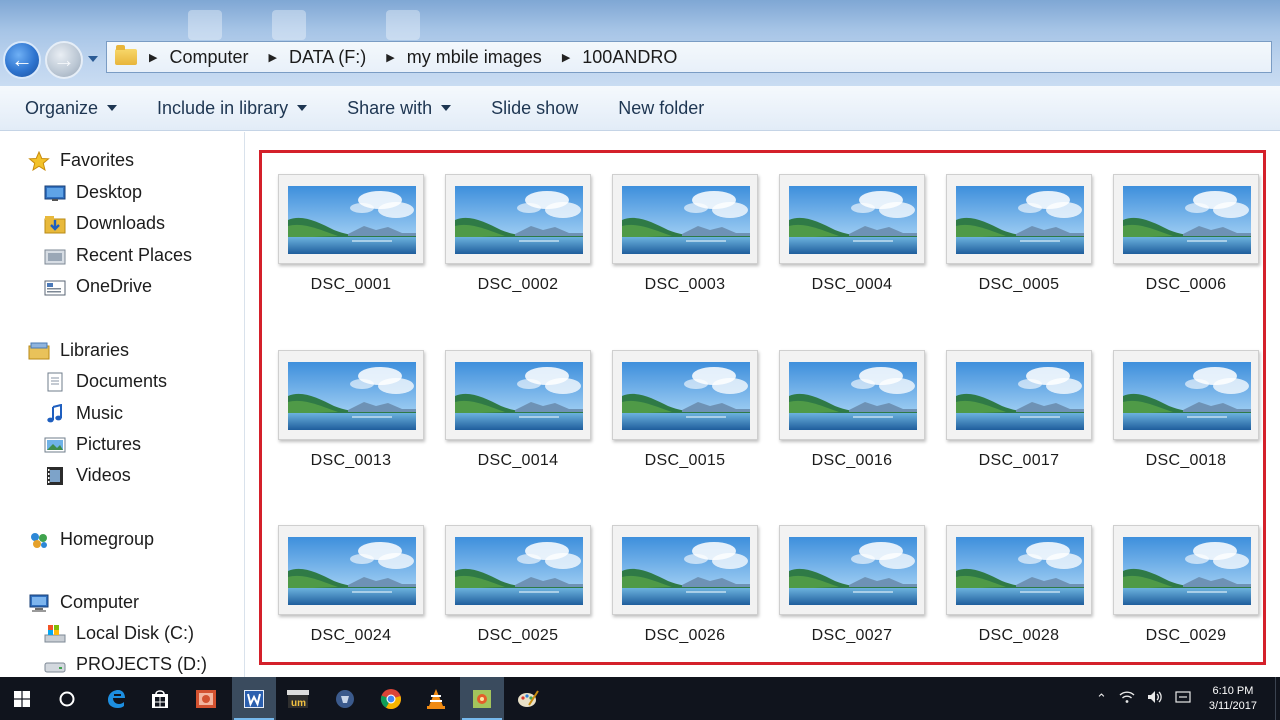 Image resolution: width=1280 pixels, height=720 pixels. I want to click on chevron-up-icon: ⌃, so click(1101, 699).